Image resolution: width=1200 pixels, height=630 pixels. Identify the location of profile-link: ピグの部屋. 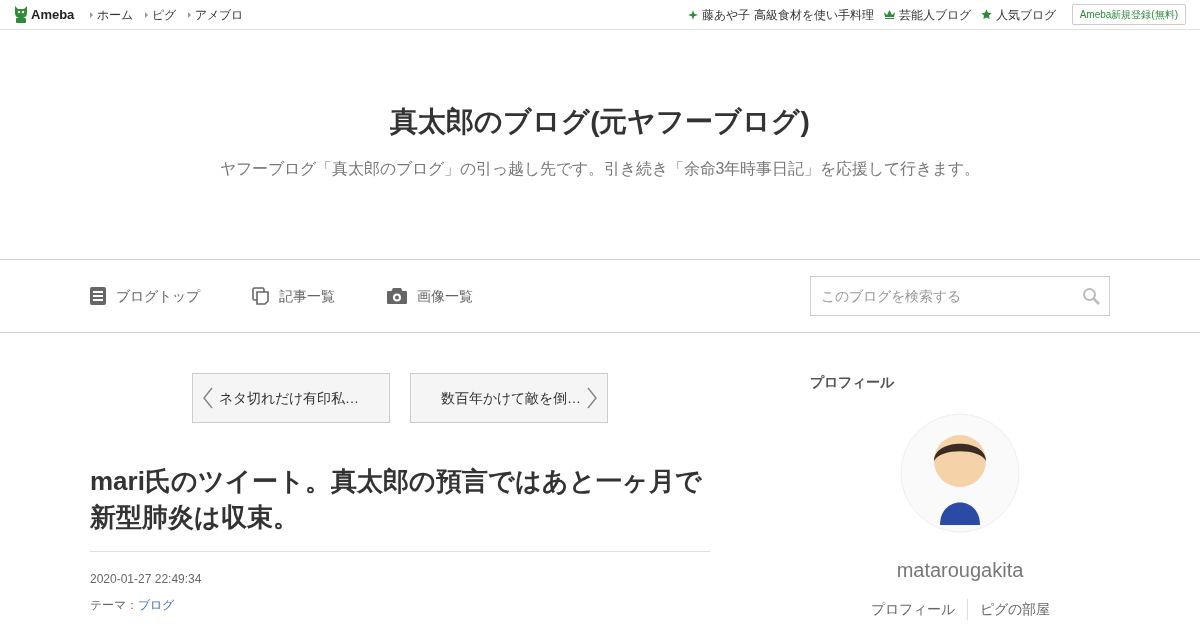
(1008, 609).